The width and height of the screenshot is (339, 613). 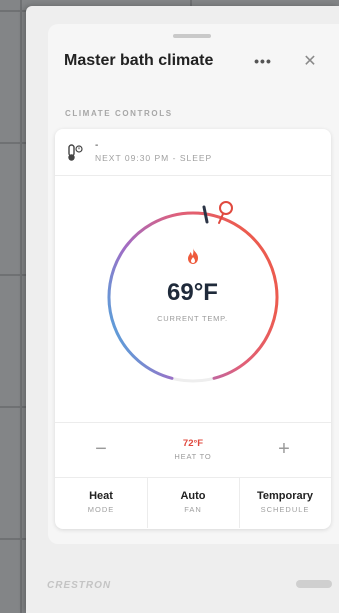 I want to click on brand-logo: CRESTRON, so click(x=79, y=585).